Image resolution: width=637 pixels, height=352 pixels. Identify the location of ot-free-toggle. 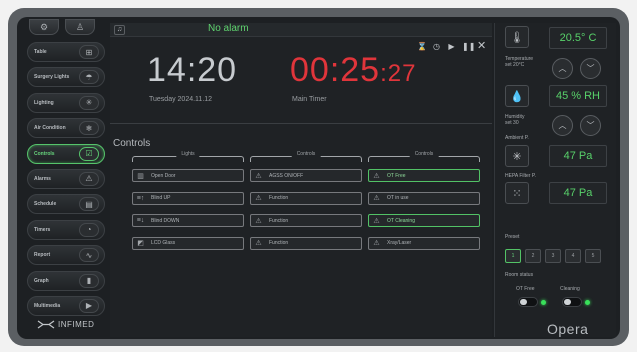
(528, 302).